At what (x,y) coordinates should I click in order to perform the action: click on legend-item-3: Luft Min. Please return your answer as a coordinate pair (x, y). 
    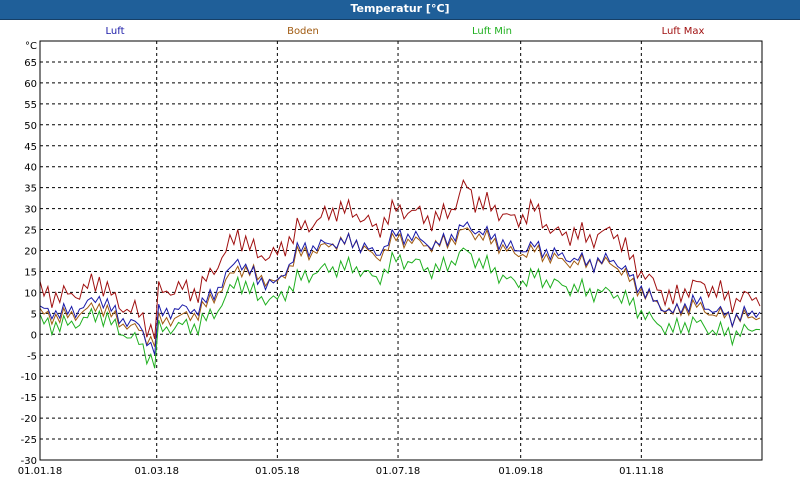
    Looking at the image, I should click on (492, 31).